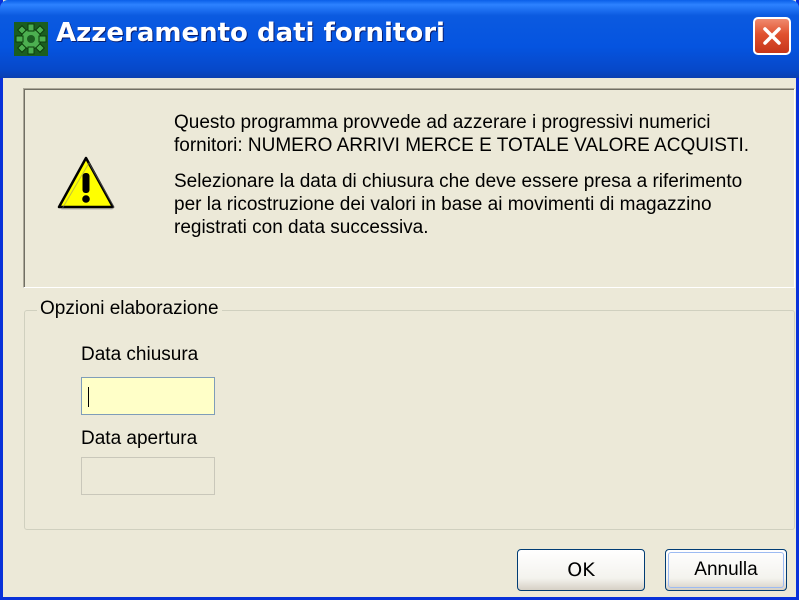  Describe the element at coordinates (31, 39) in the screenshot. I see `green-gear-icon` at that location.